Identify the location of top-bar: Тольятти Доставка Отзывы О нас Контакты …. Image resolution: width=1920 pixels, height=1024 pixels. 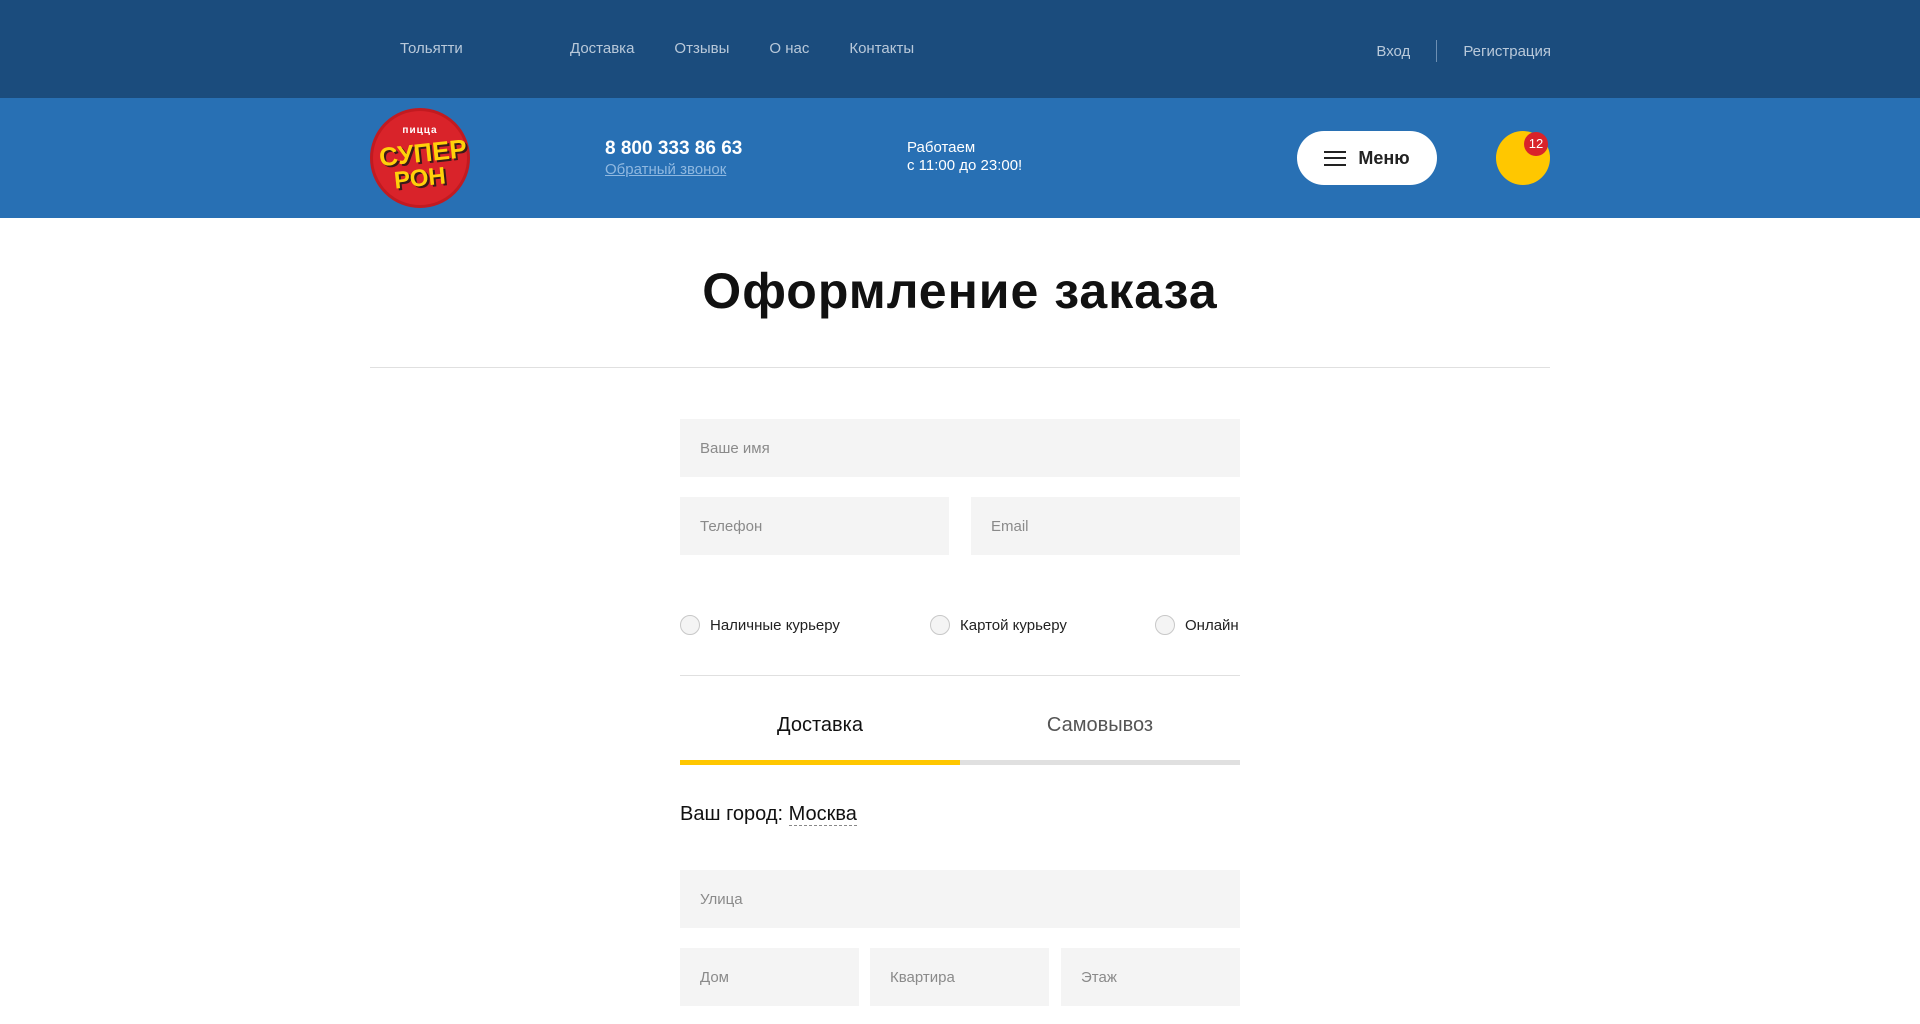
(960, 49).